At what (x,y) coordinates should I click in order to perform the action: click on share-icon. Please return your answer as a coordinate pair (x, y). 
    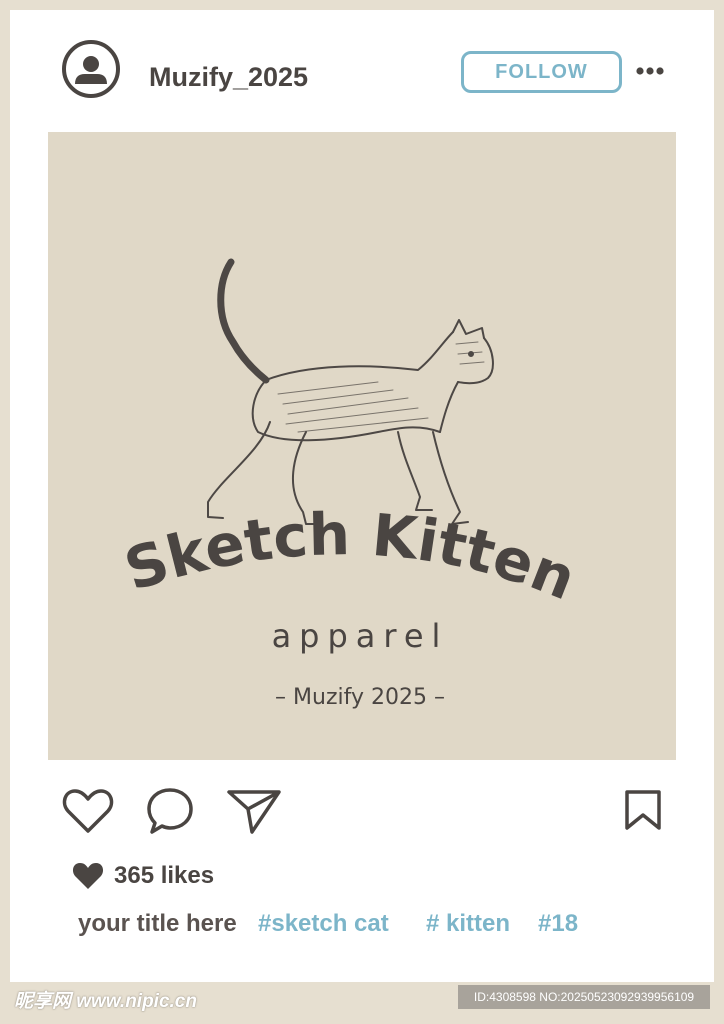
    Looking at the image, I should click on (254, 811).